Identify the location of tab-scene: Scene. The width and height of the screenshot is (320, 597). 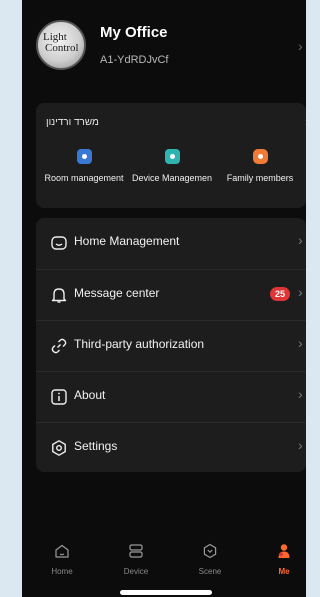
(210, 559).